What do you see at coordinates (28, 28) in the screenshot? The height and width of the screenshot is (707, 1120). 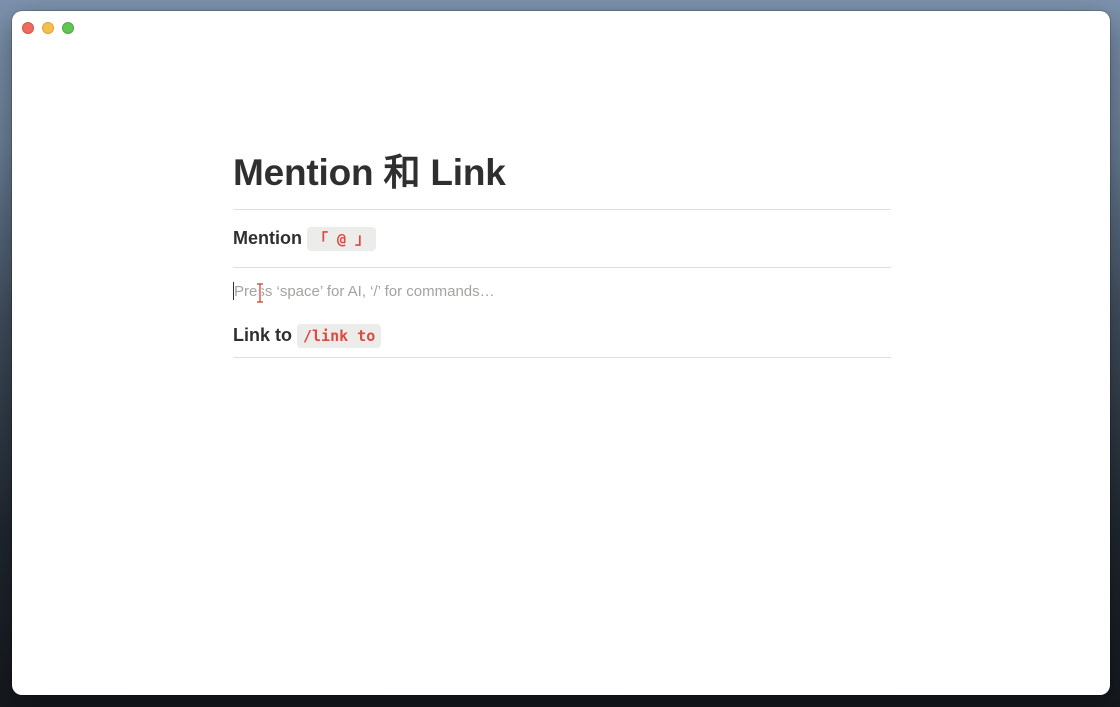 I see `close-window-button` at bounding box center [28, 28].